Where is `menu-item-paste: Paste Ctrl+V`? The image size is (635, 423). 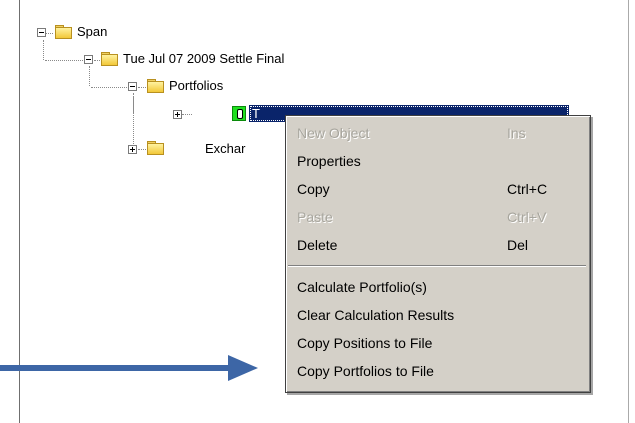 menu-item-paste: Paste Ctrl+V is located at coordinates (438, 217).